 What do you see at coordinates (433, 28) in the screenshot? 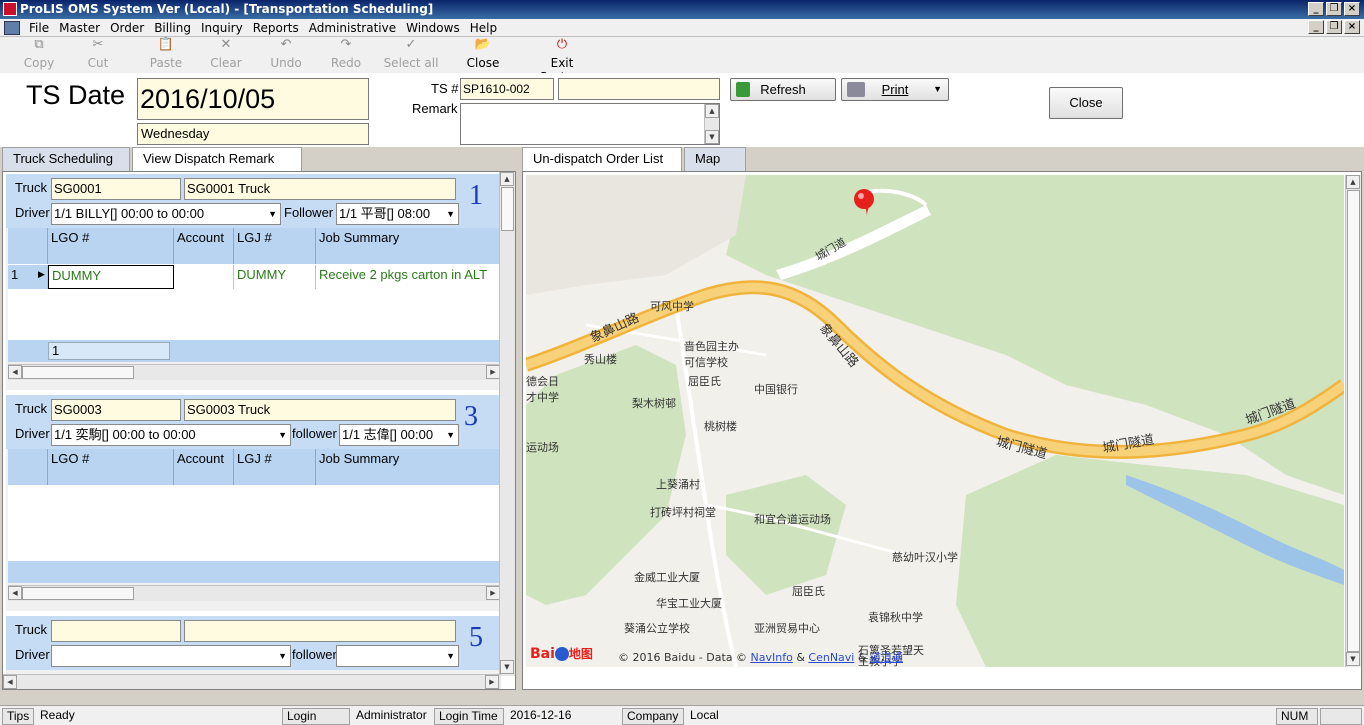
I see `menu-windows: Windows` at bounding box center [433, 28].